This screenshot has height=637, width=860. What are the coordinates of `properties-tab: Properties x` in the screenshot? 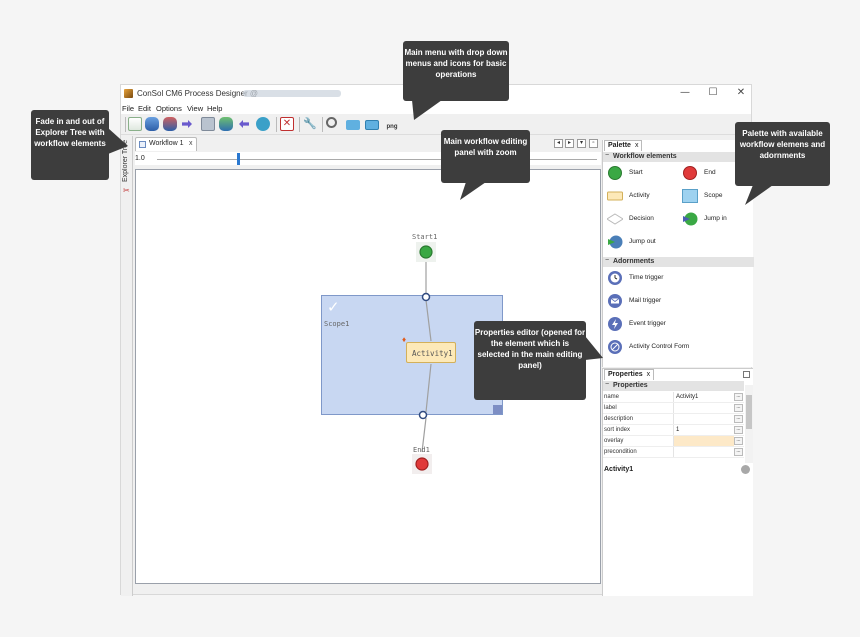 It's located at (629, 374).